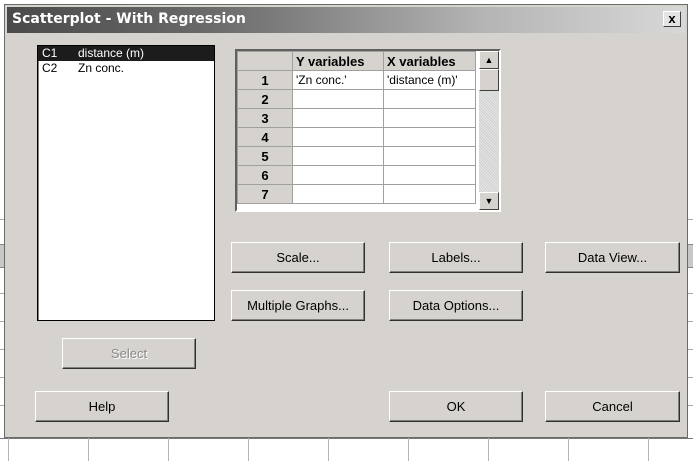 The image size is (693, 461). Describe the element at coordinates (456, 406) in the screenshot. I see `ok-button: OK` at that location.